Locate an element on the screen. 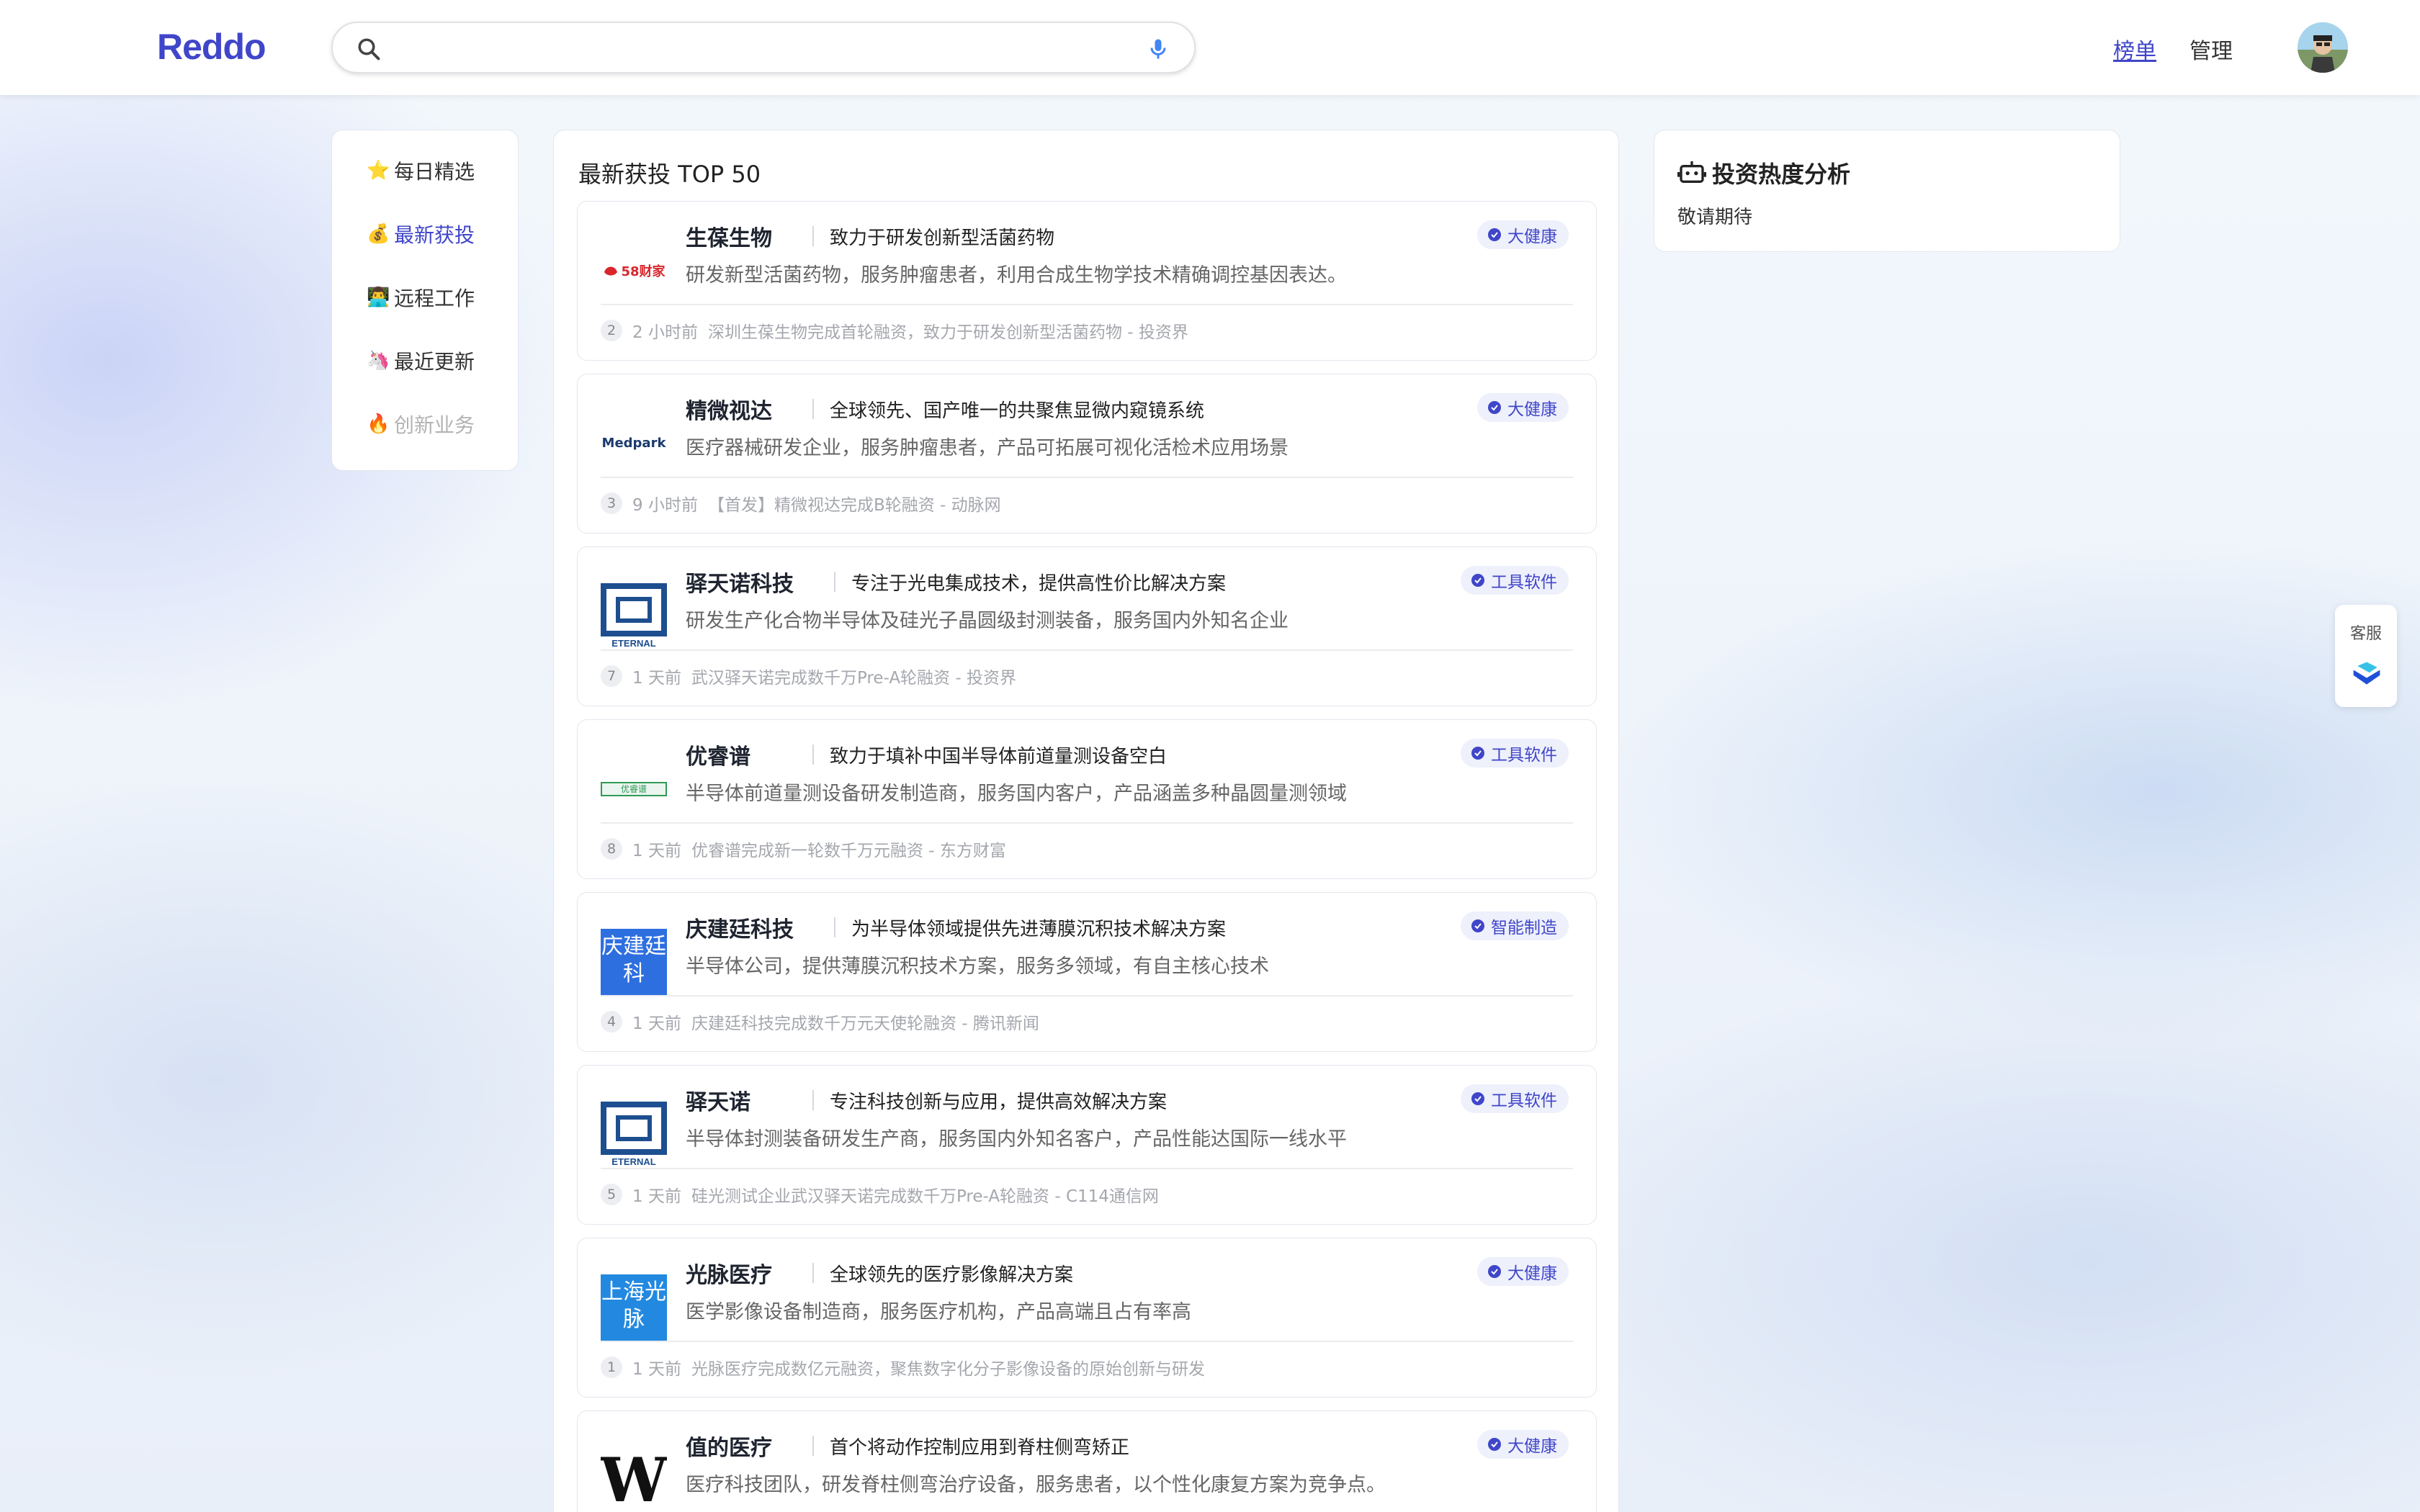 The width and height of the screenshot is (2420, 1512). app-logo: Reddo is located at coordinates (211, 47).